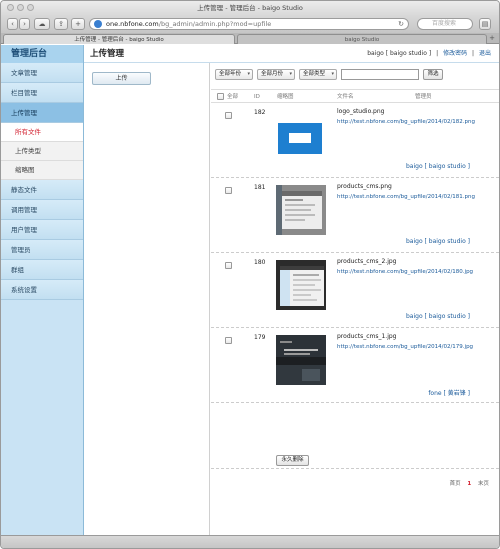  Describe the element at coordinates (260, 262) in the screenshot. I see `file-id: 180` at that location.